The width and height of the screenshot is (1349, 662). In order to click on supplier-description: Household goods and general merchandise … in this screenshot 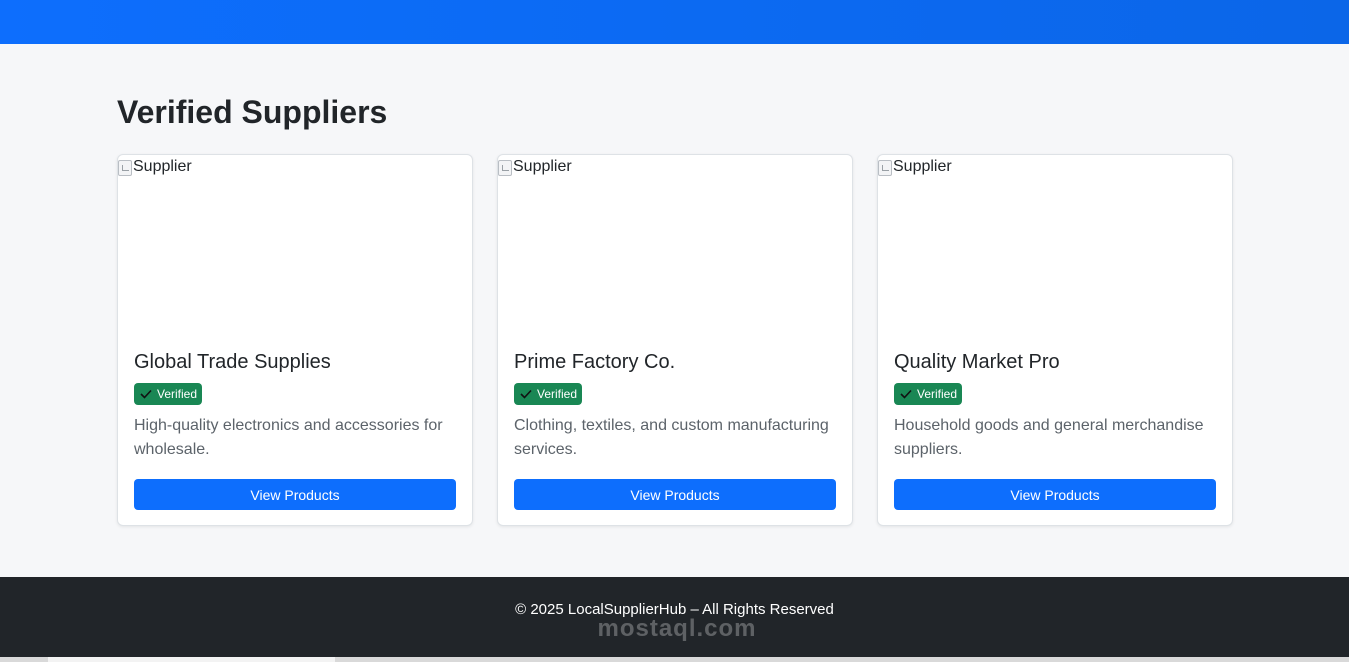, I will do `click(1049, 437)`.